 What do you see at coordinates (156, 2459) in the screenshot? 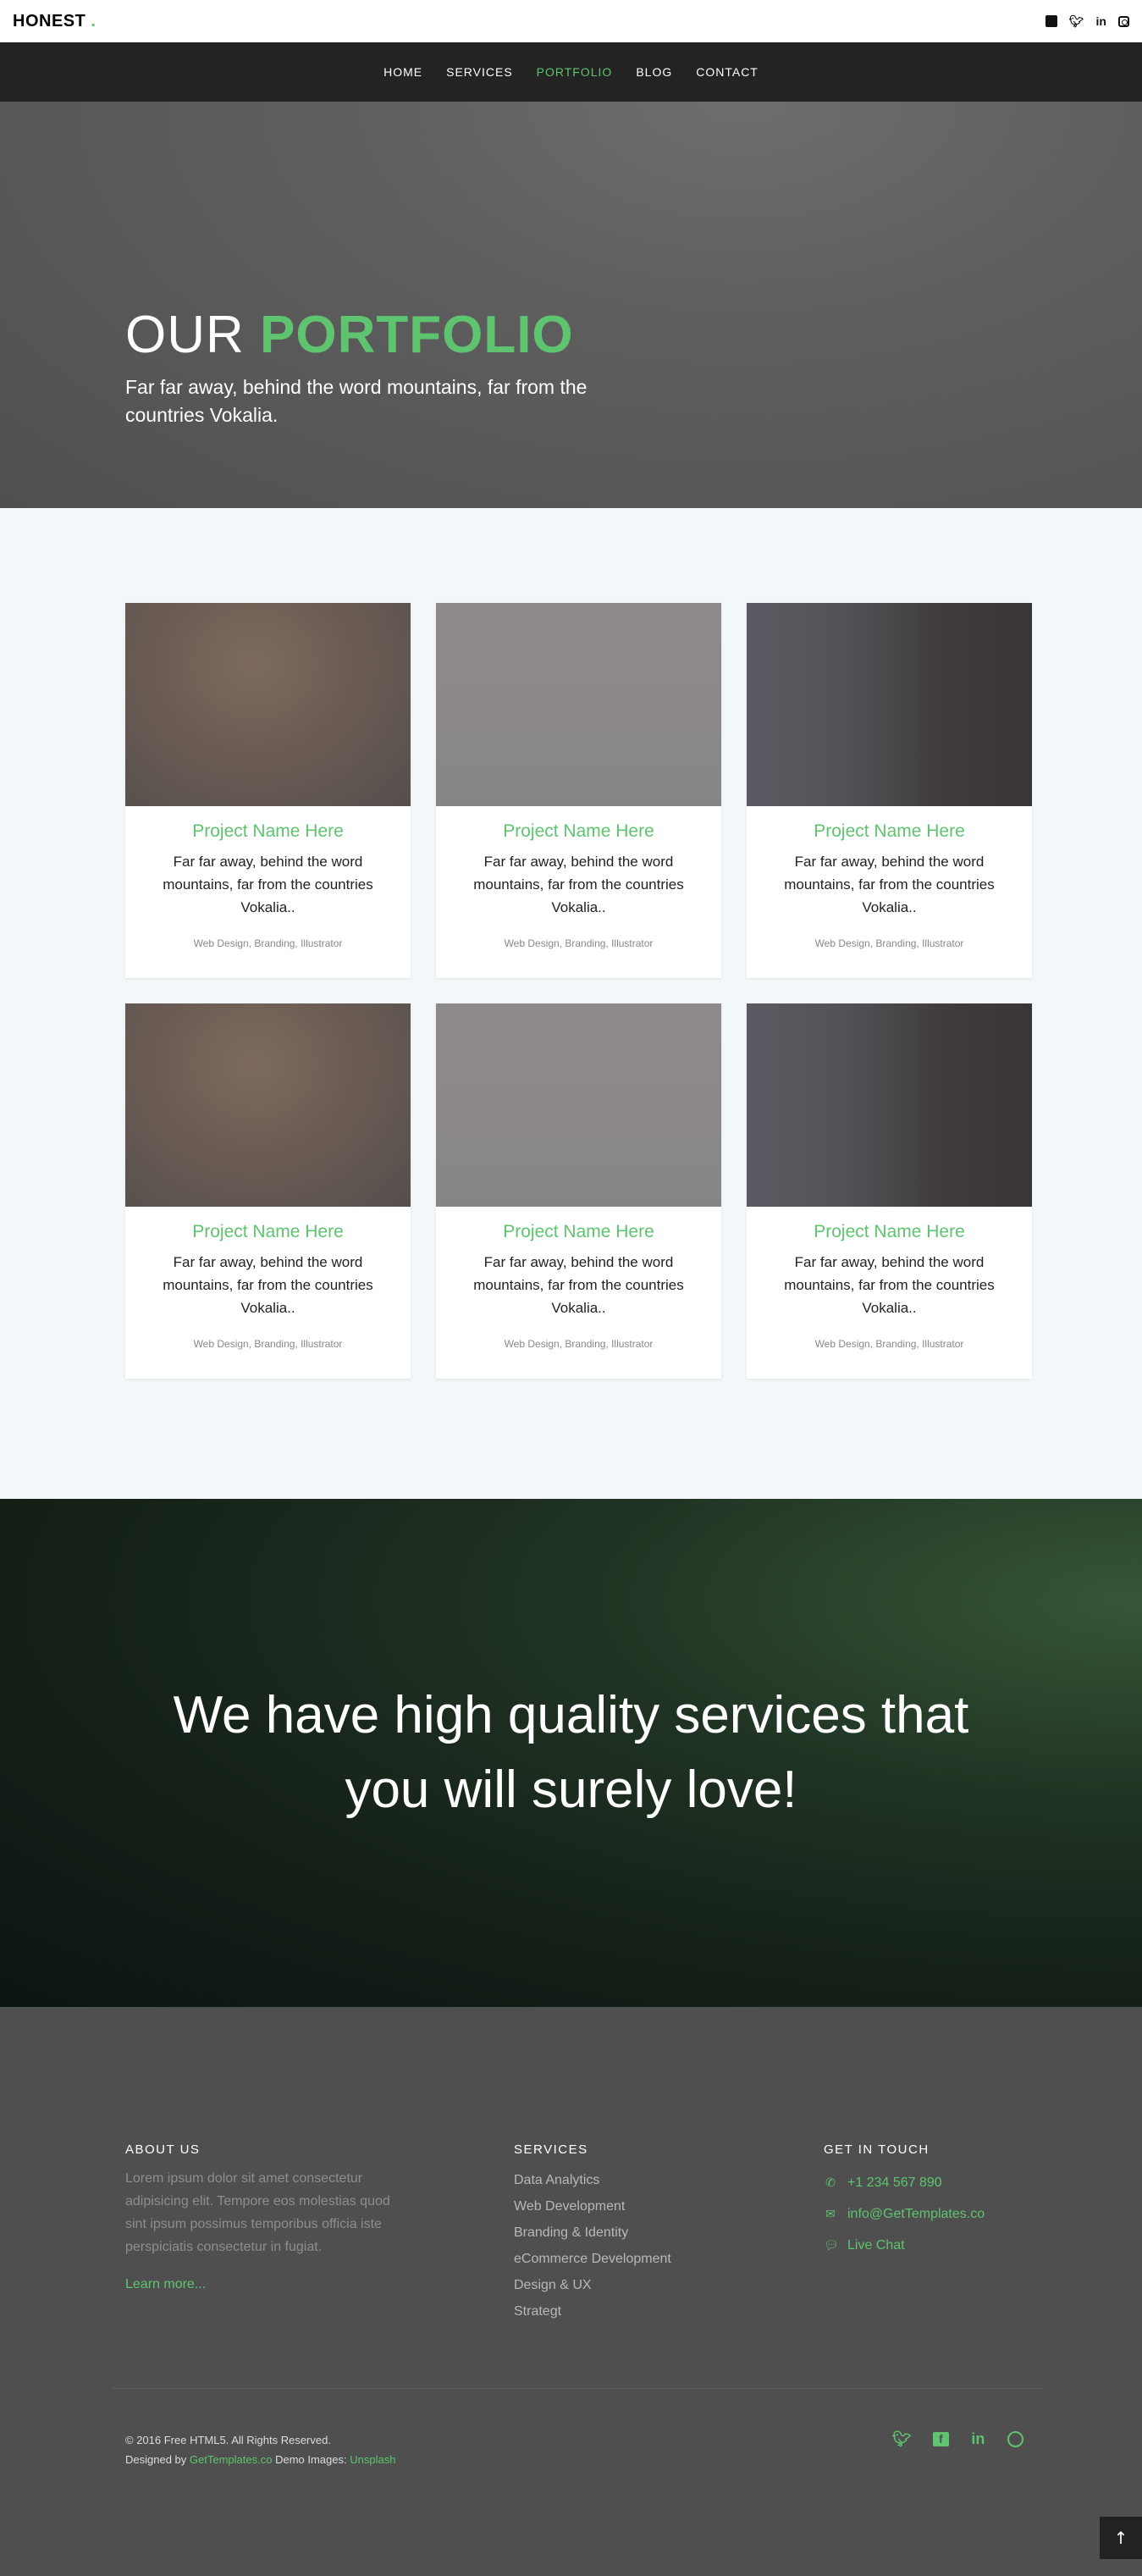
I see `designed-prefix: Designed by` at bounding box center [156, 2459].